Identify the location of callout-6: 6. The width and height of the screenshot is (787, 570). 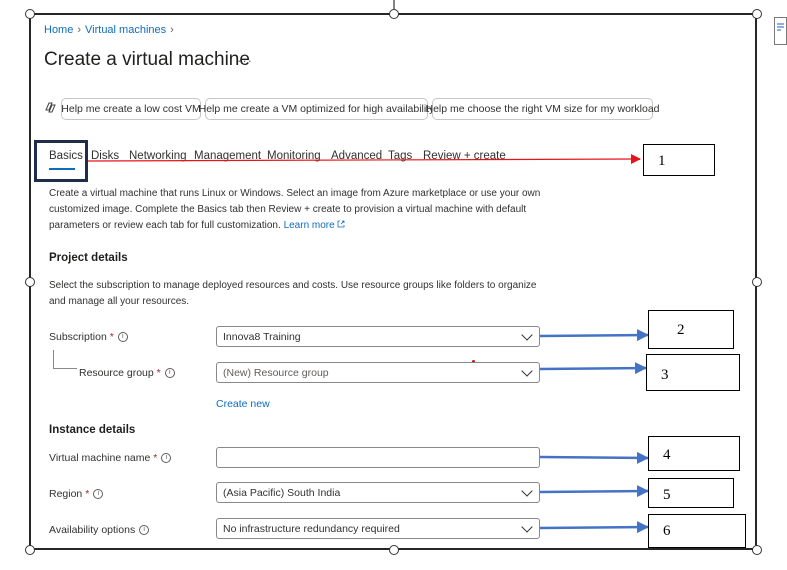
(697, 531).